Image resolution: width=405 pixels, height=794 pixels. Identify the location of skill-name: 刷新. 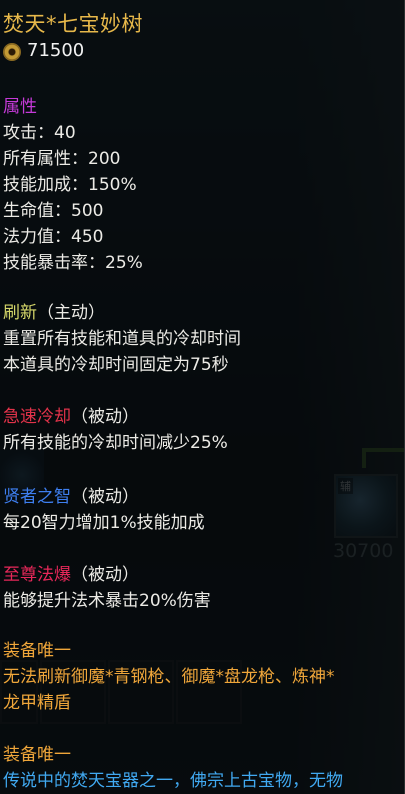
(20, 313).